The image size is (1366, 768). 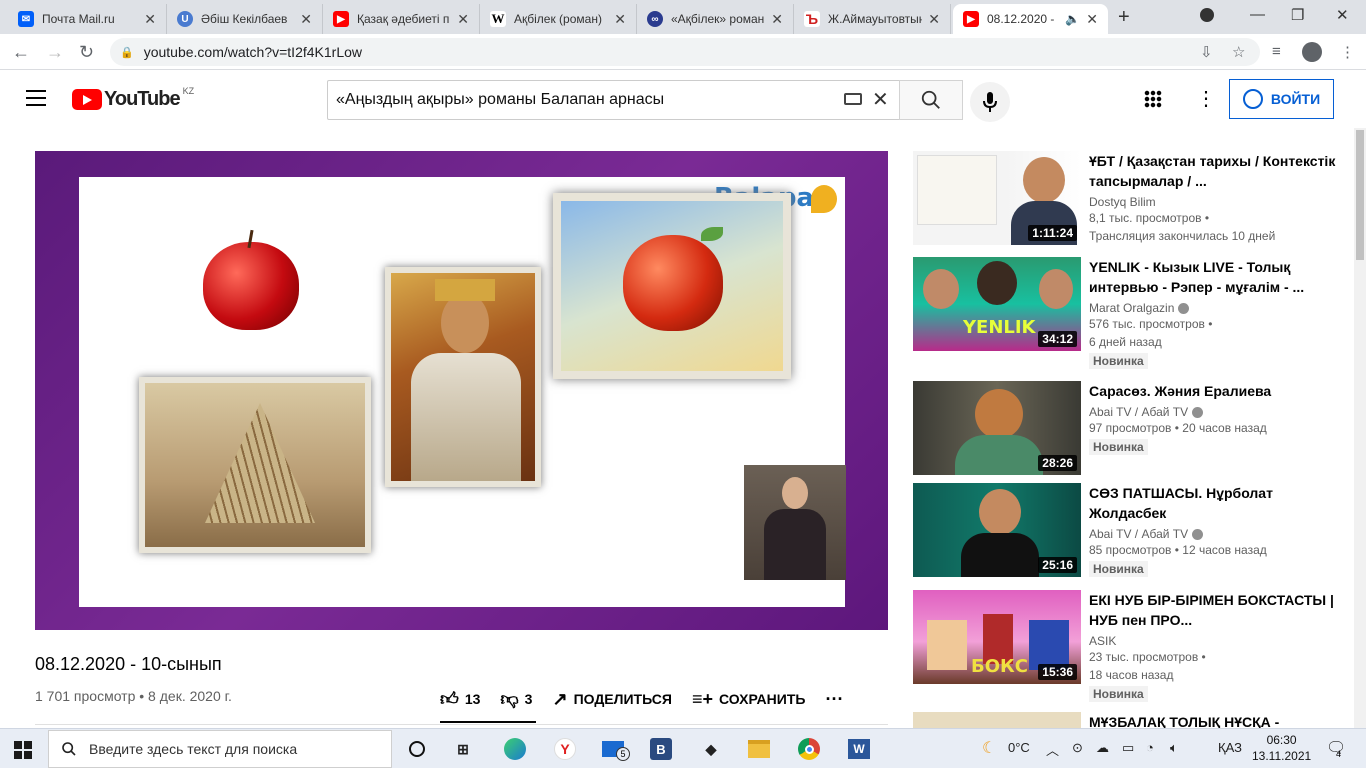 I want to click on video-actions: 👍︎ 13 👎︎ 3 ↗ ПОДЕЛИТЬСЯ ≡+ СОХРАНИТЬ ···, so click(x=651, y=699).